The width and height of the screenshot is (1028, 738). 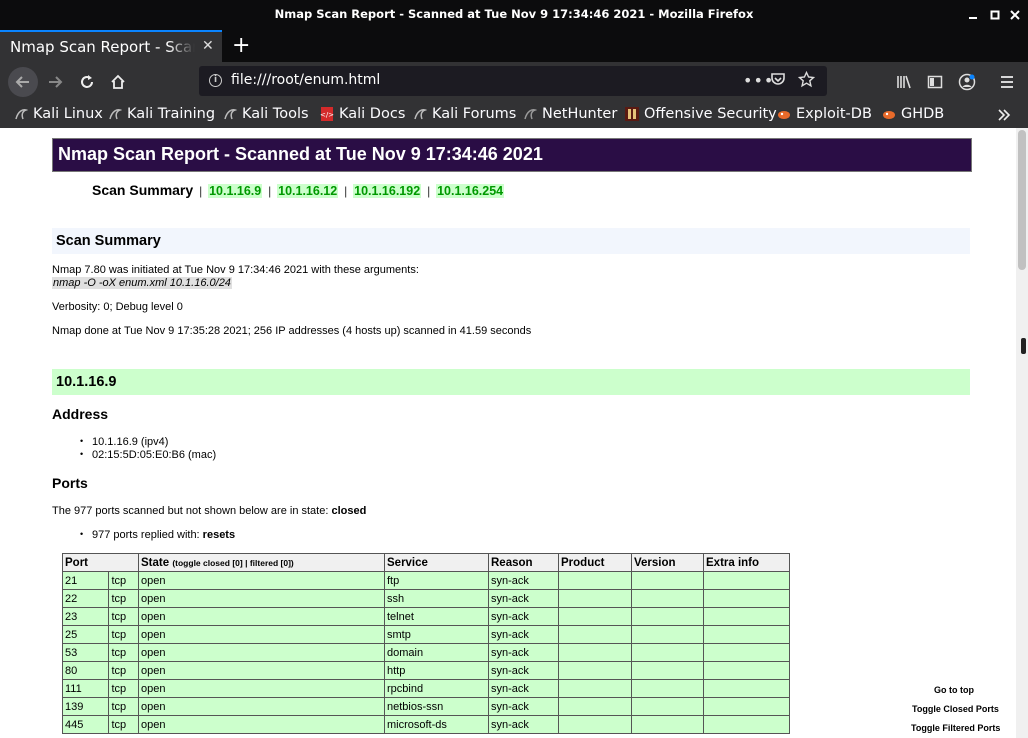 What do you see at coordinates (935, 82) in the screenshot?
I see `sidebar-toggle-icon` at bounding box center [935, 82].